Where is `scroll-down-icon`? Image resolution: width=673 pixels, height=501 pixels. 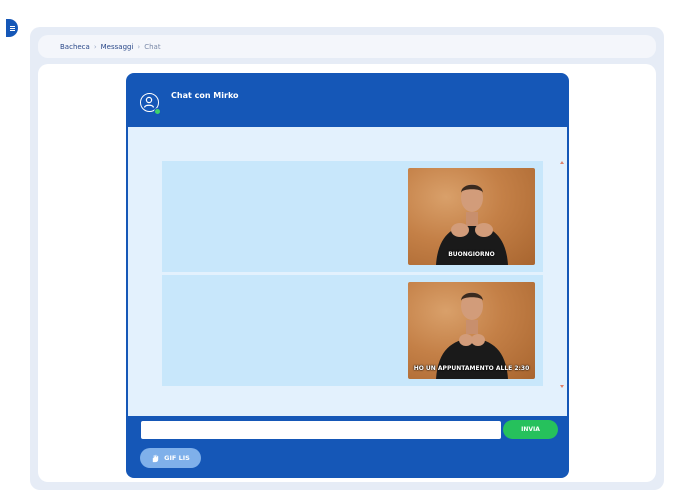 scroll-down-icon is located at coordinates (562, 386).